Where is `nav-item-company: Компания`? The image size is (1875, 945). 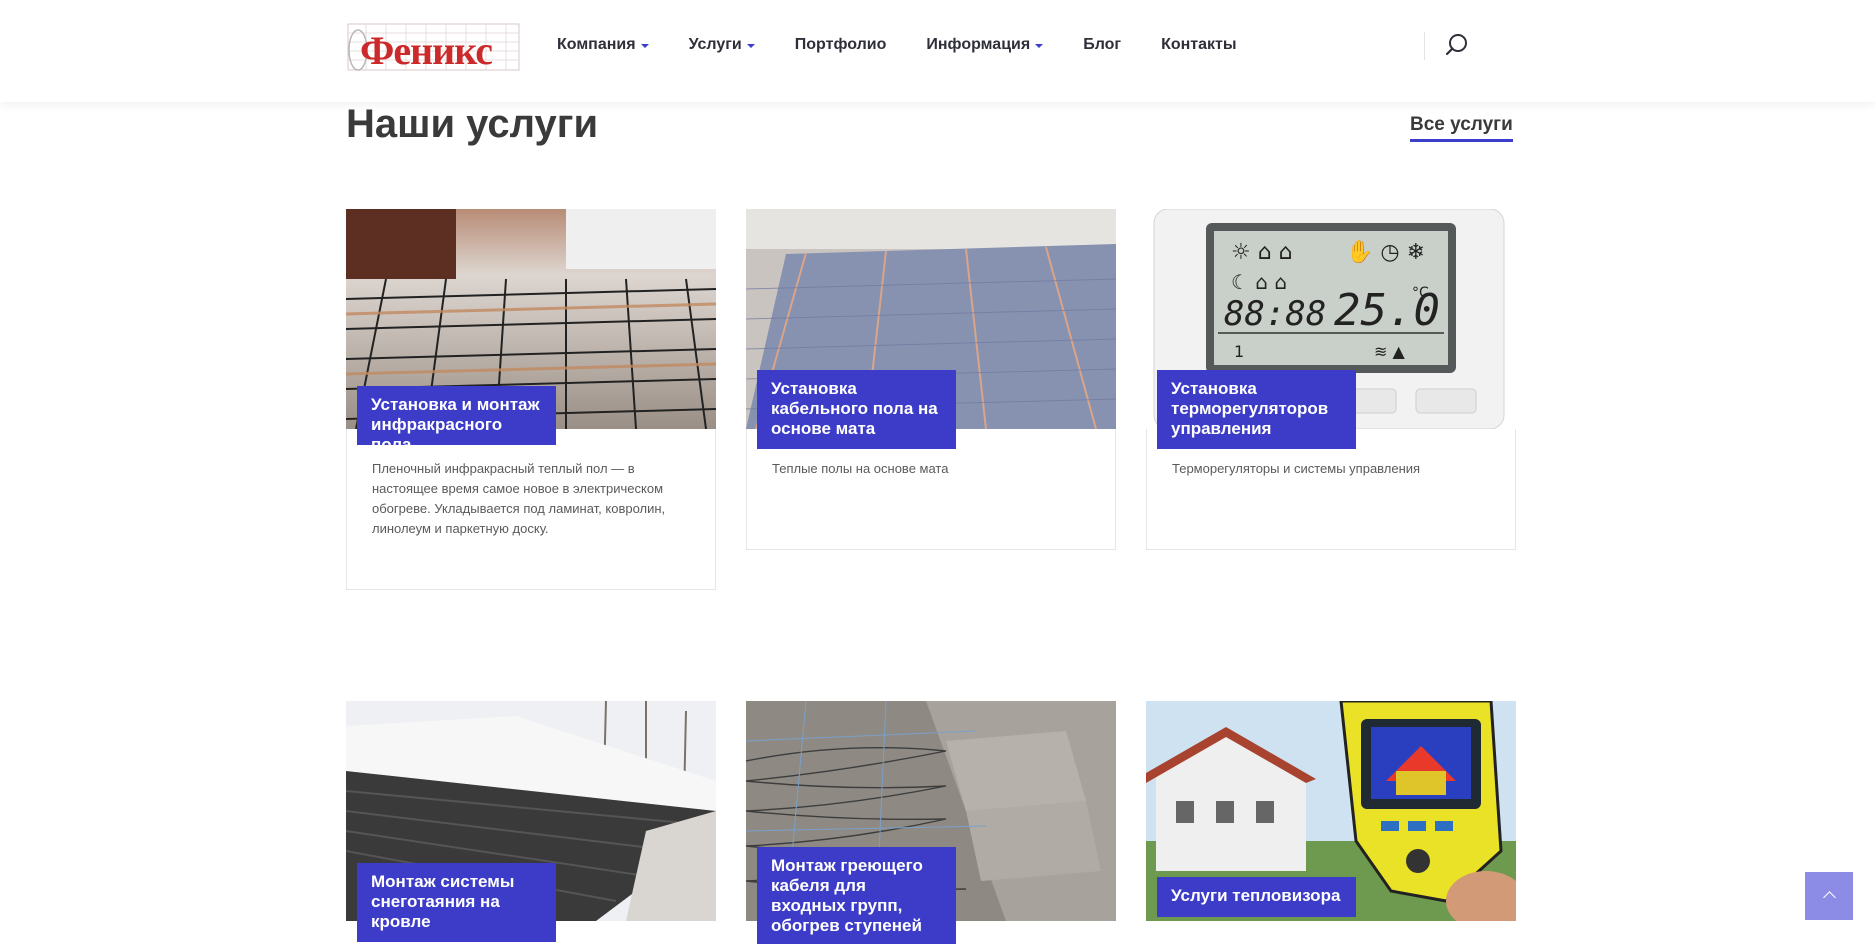
nav-item-company: Компания is located at coordinates (603, 45).